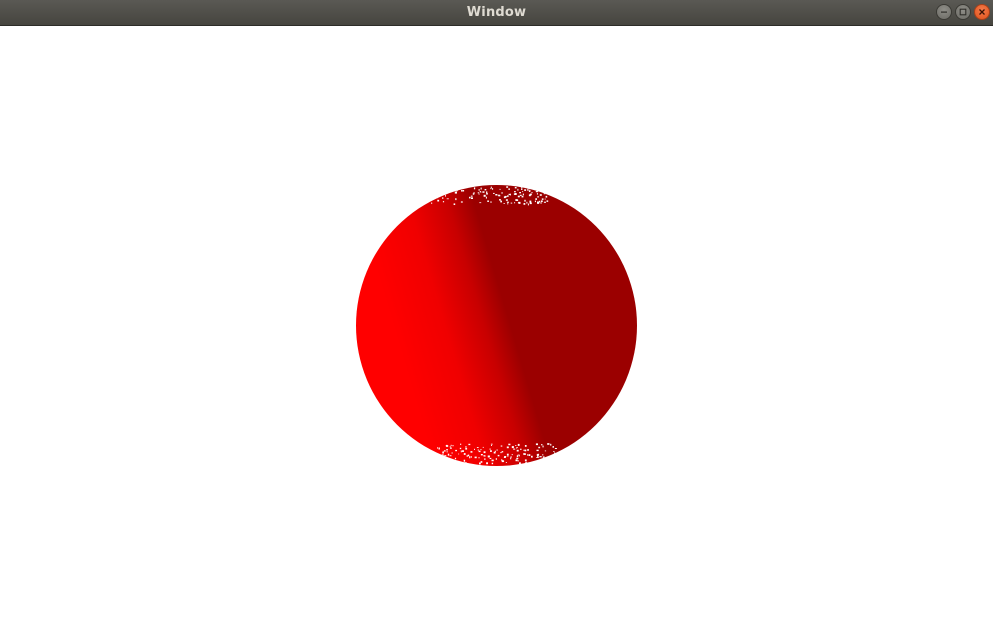 Image resolution: width=993 pixels, height=625 pixels. What do you see at coordinates (982, 12) in the screenshot?
I see `close-button` at bounding box center [982, 12].